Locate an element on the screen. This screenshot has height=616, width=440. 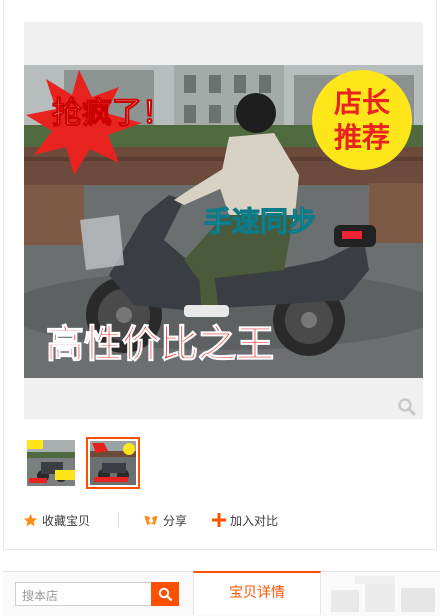
thumbnail-1-image is located at coordinates (51, 463).